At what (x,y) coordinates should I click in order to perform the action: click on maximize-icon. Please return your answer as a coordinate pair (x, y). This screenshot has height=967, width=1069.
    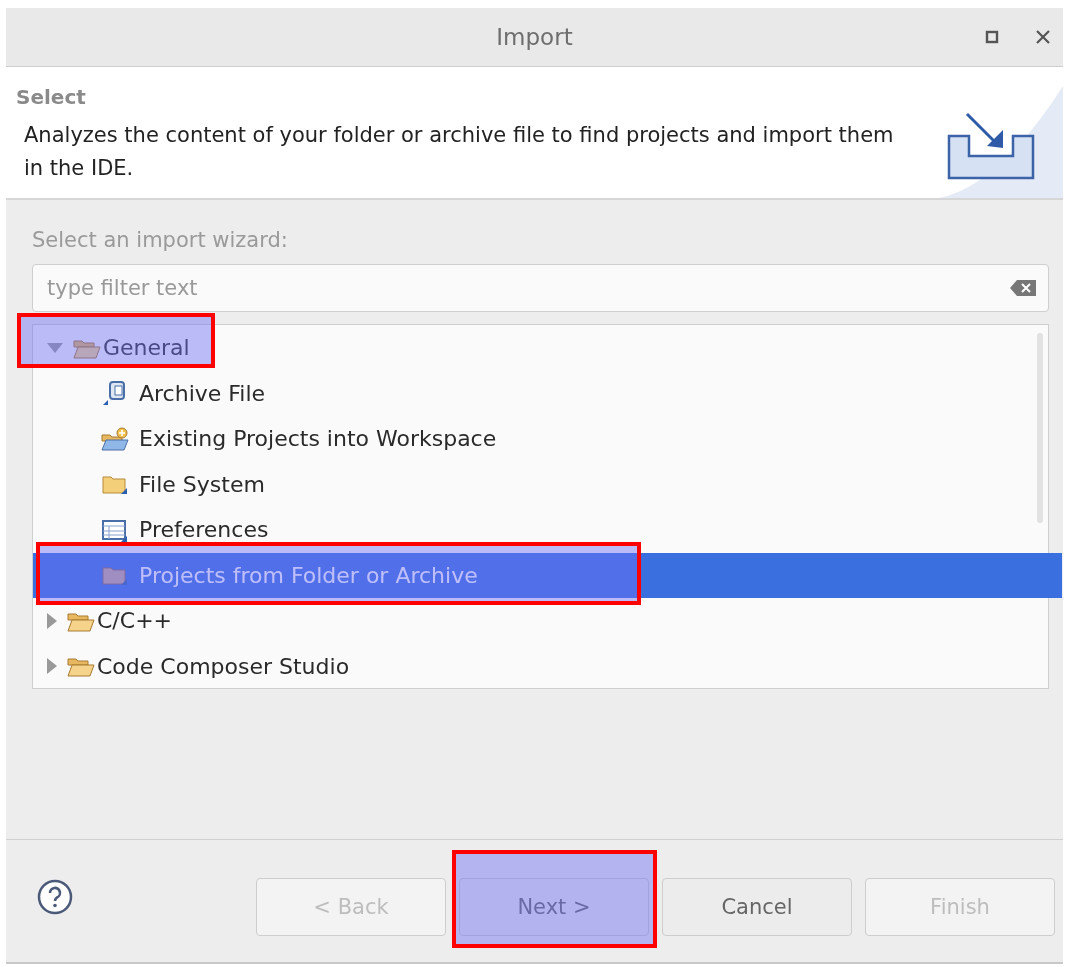
    Looking at the image, I should click on (992, 37).